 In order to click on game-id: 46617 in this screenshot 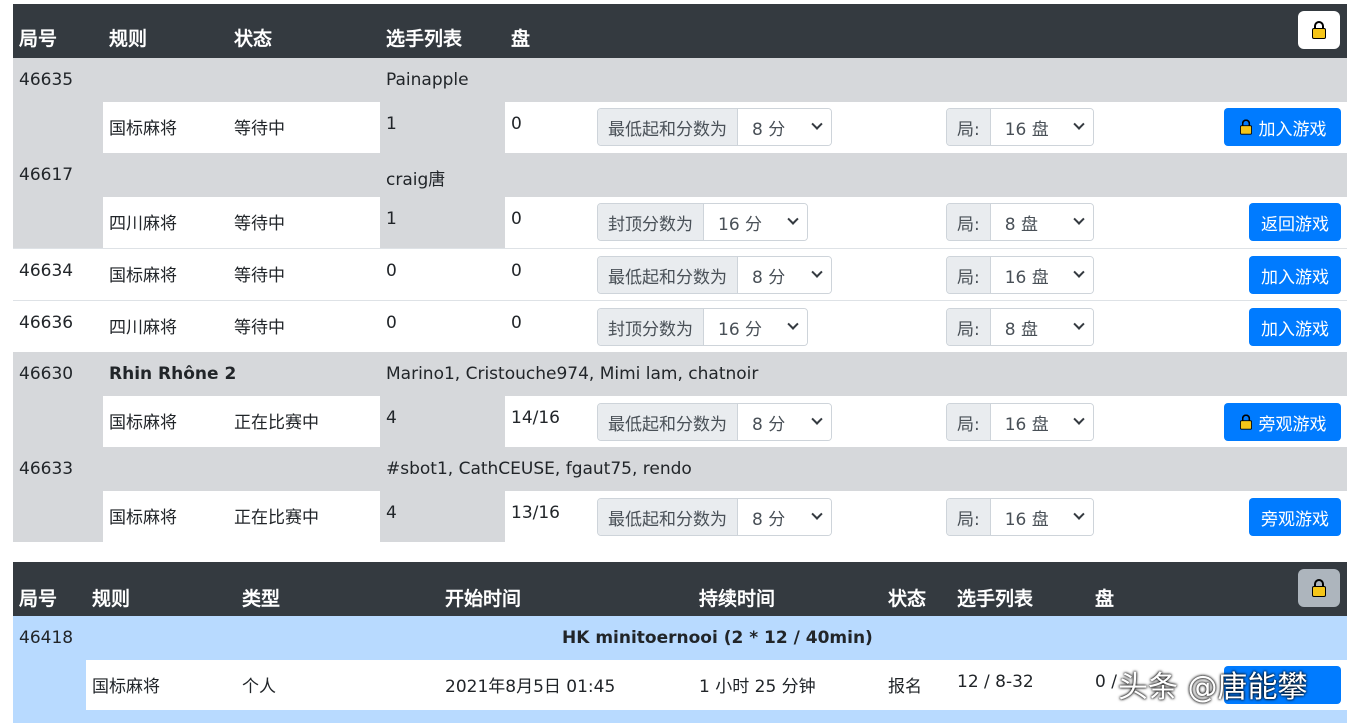, I will do `click(46, 175)`.